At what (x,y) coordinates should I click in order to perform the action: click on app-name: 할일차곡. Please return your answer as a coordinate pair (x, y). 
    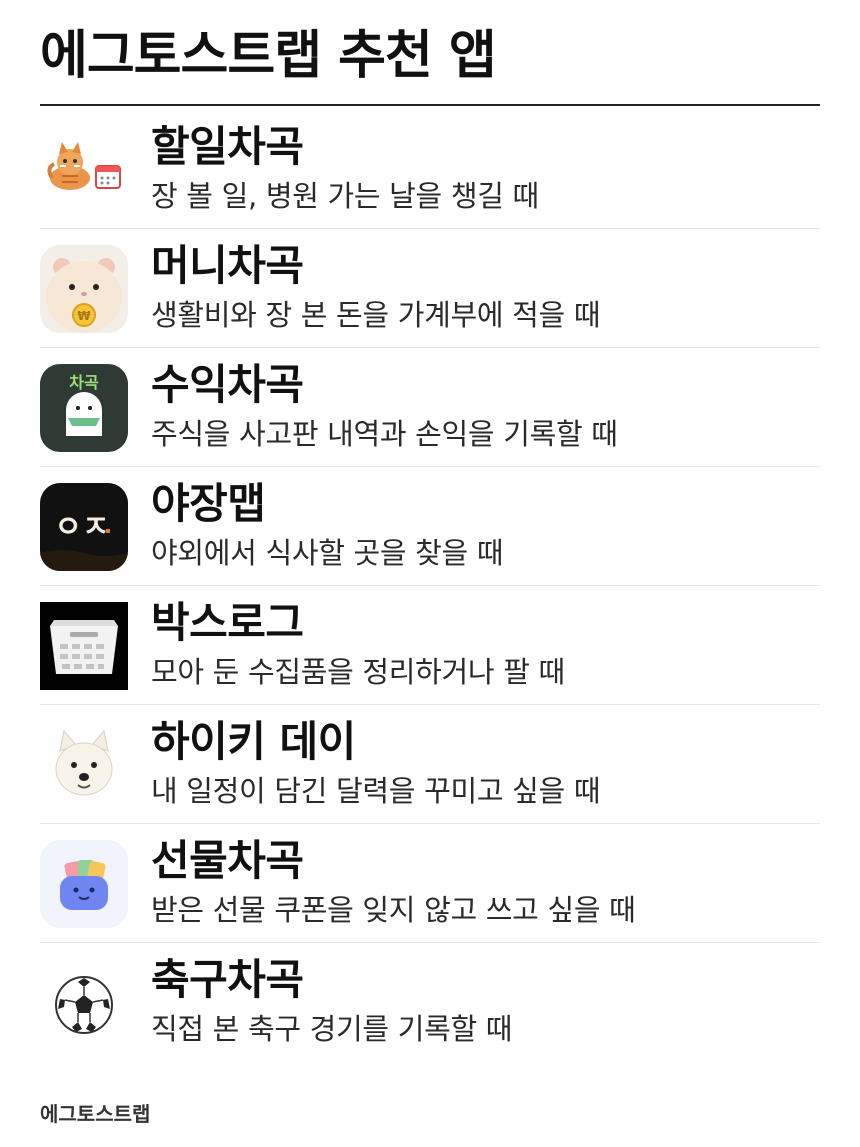
    Looking at the image, I should click on (227, 146).